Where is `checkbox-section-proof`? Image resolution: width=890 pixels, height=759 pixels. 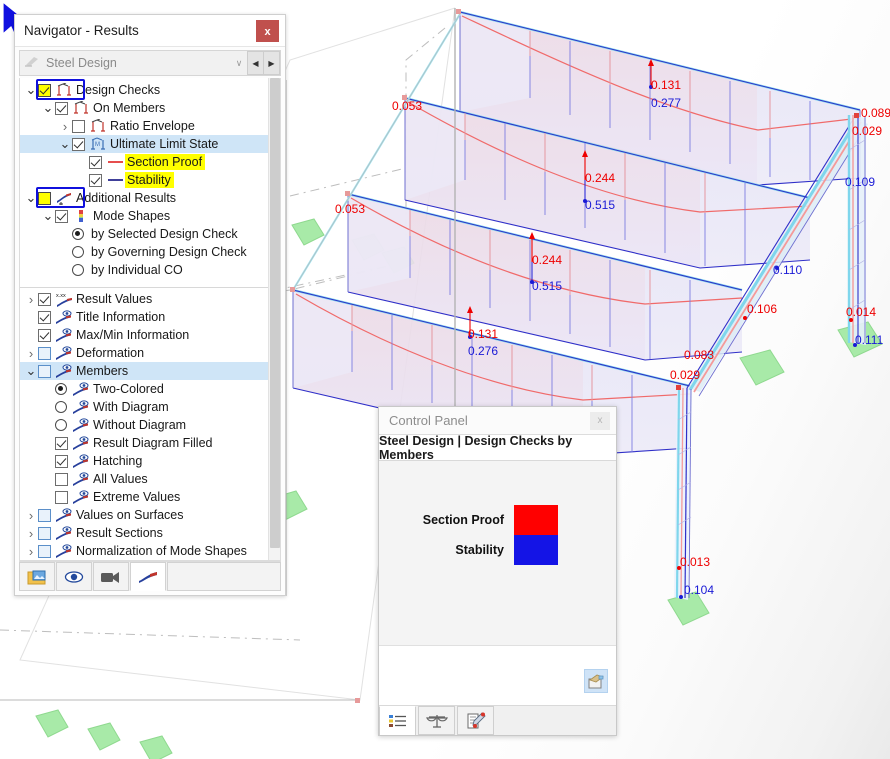
checkbox-section-proof is located at coordinates (95, 162).